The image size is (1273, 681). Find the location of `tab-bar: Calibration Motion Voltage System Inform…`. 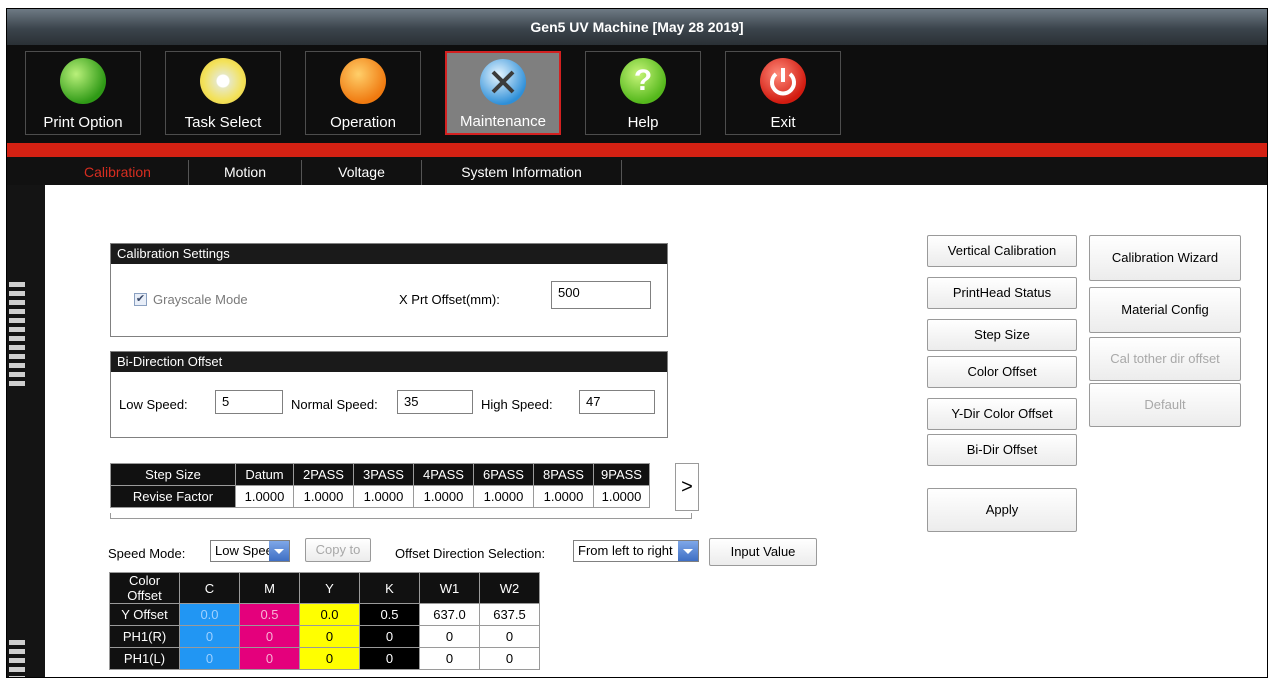

tab-bar: Calibration Motion Voltage System Inform… is located at coordinates (637, 171).